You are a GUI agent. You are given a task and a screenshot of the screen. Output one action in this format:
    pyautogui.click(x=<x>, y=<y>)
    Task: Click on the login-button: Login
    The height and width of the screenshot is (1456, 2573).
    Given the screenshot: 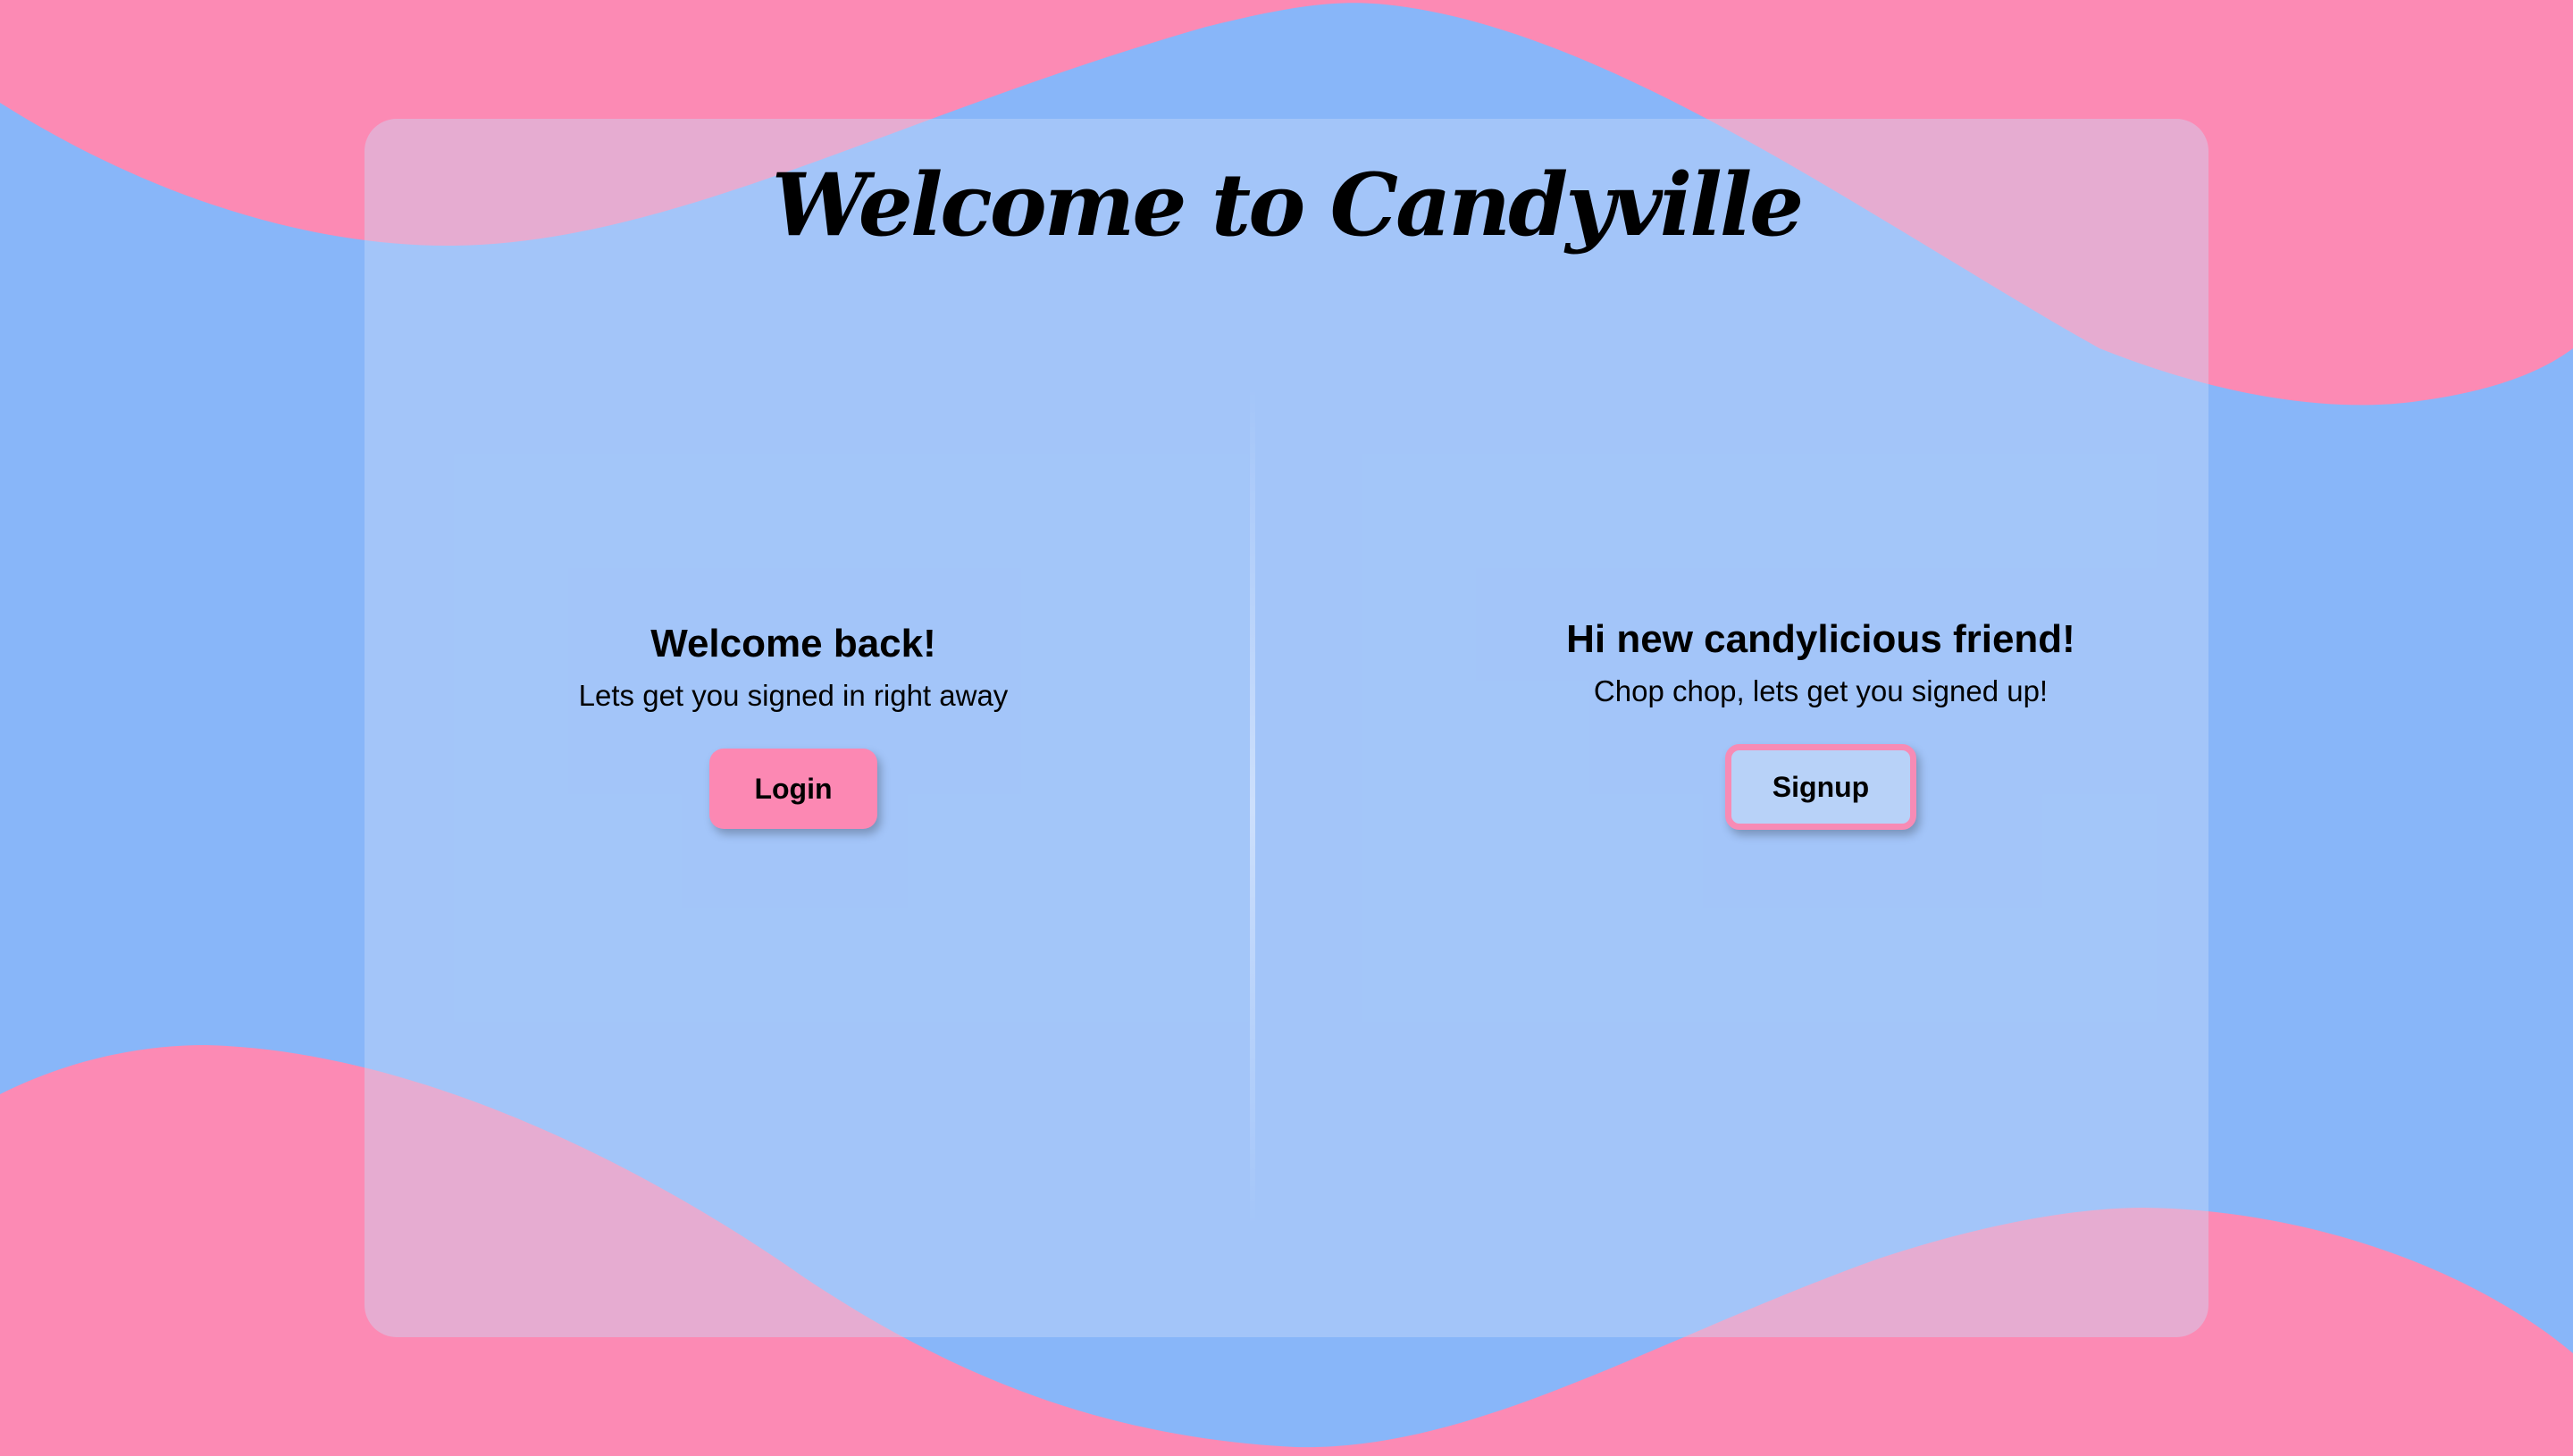 What is the action you would take?
    pyautogui.click(x=793, y=789)
    